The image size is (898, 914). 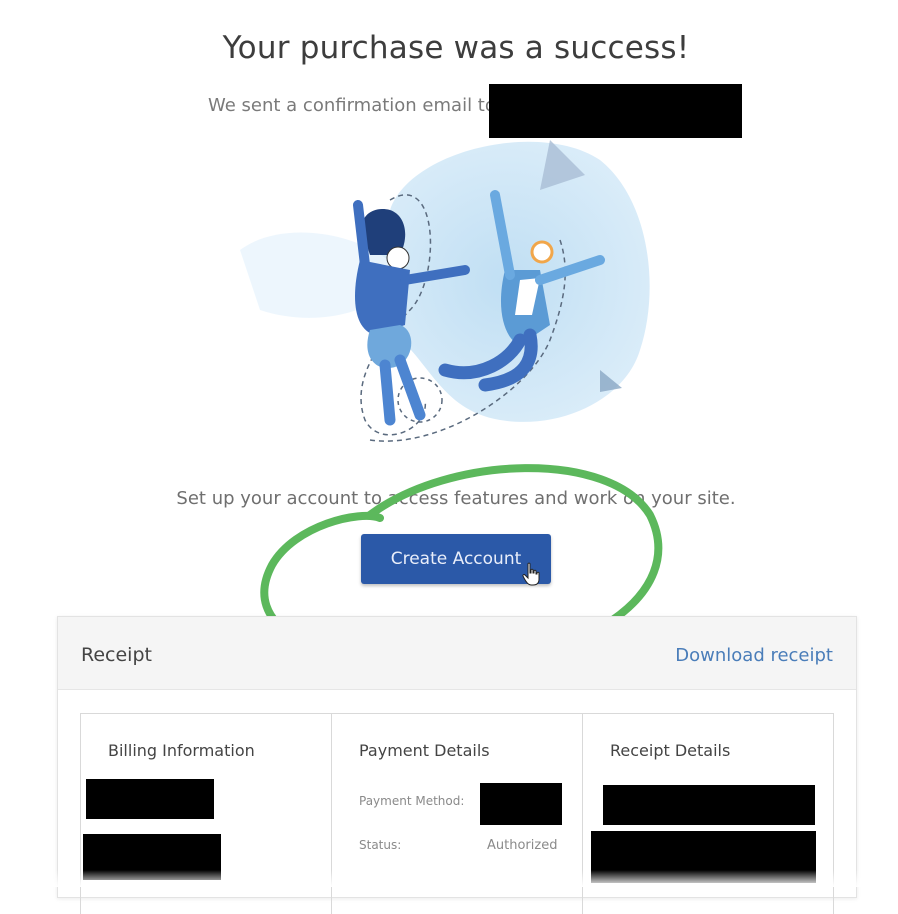 What do you see at coordinates (449, 878) in the screenshot?
I see `bottom-fade` at bounding box center [449, 878].